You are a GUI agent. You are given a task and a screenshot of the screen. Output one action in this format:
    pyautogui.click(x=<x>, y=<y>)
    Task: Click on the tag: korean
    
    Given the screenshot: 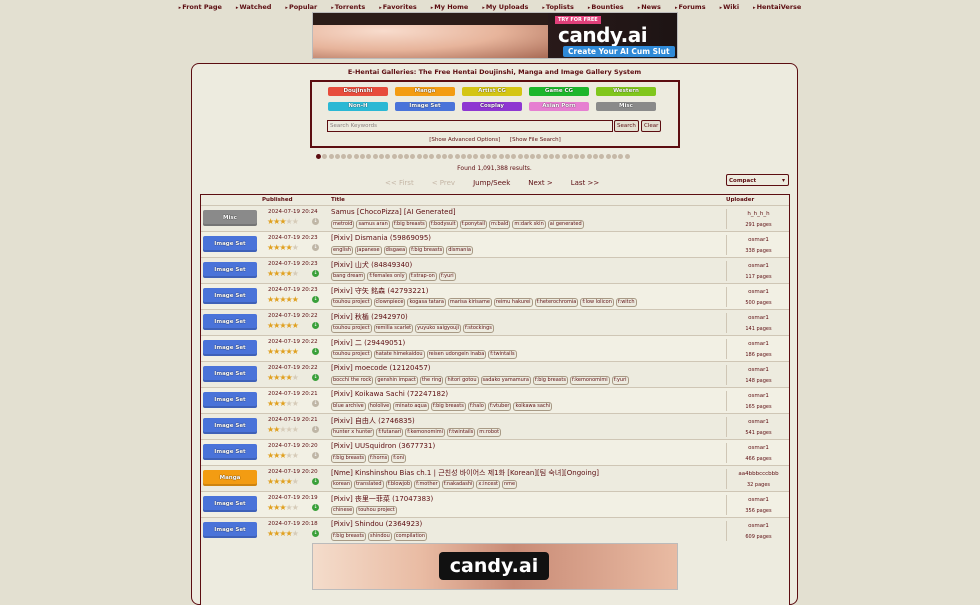 What is the action you would take?
    pyautogui.click(x=342, y=484)
    